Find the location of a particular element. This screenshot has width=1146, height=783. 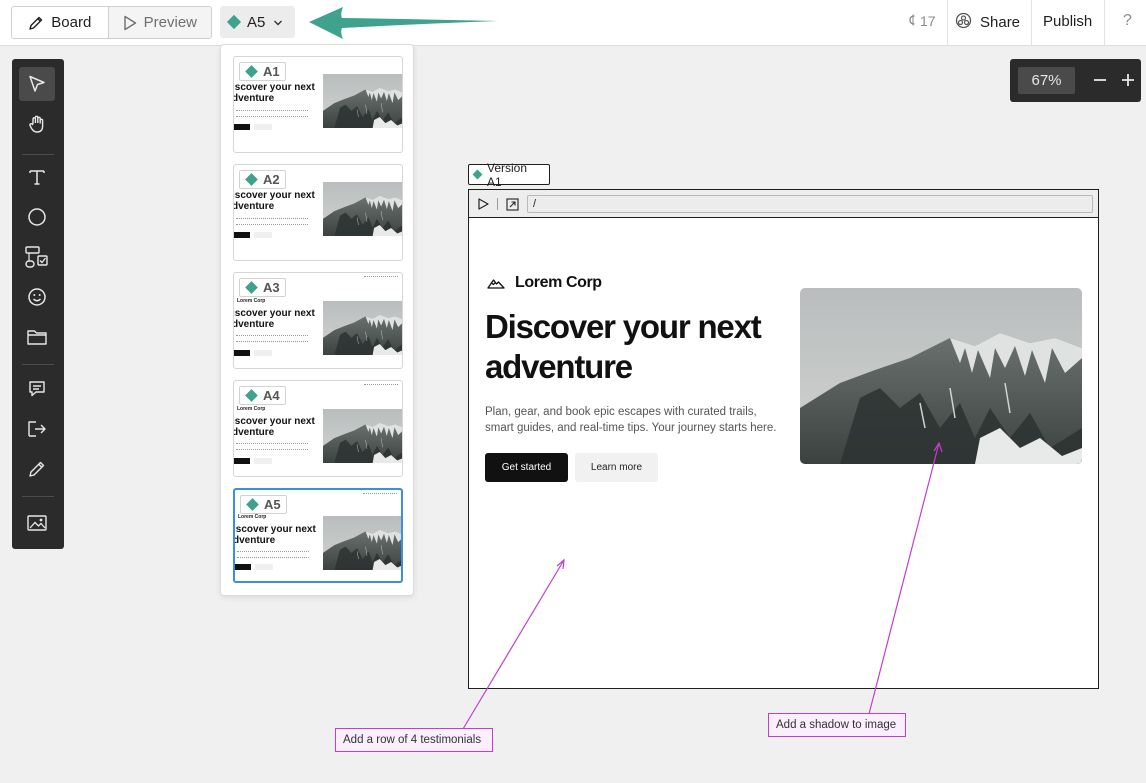

frame-label-text: Version A1 is located at coordinates (507, 174).